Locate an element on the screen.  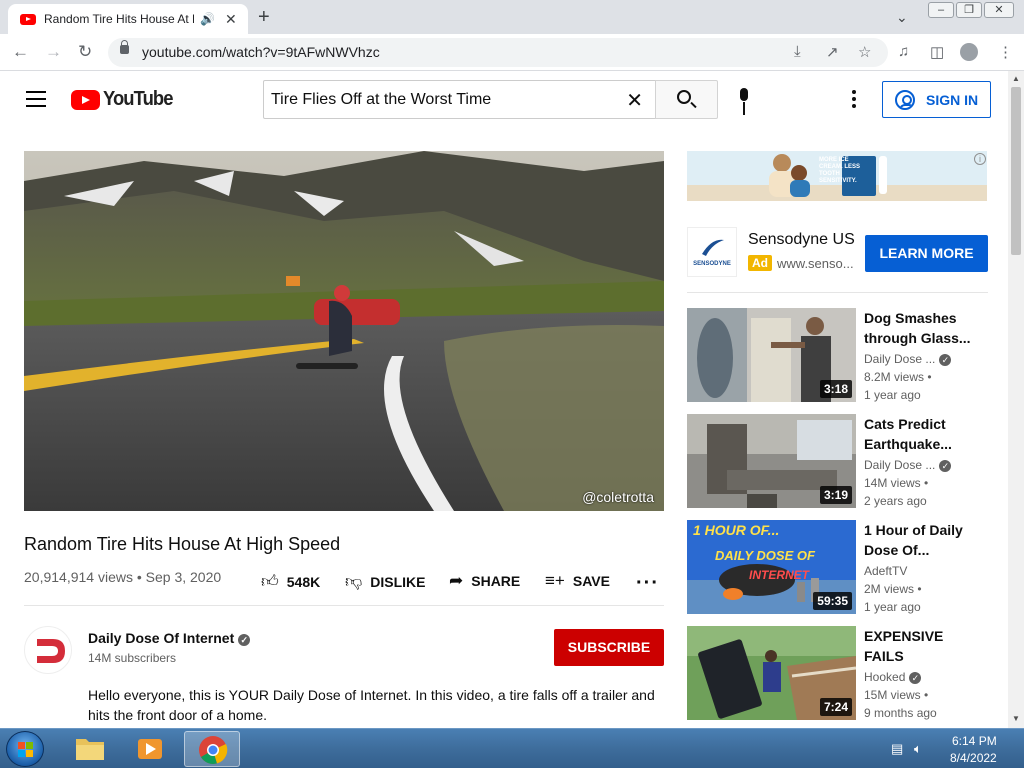
windows-taskbar: ▤ 🔈︎ 6:14 PM 8/4/2022 is located at coordinates (512, 748).